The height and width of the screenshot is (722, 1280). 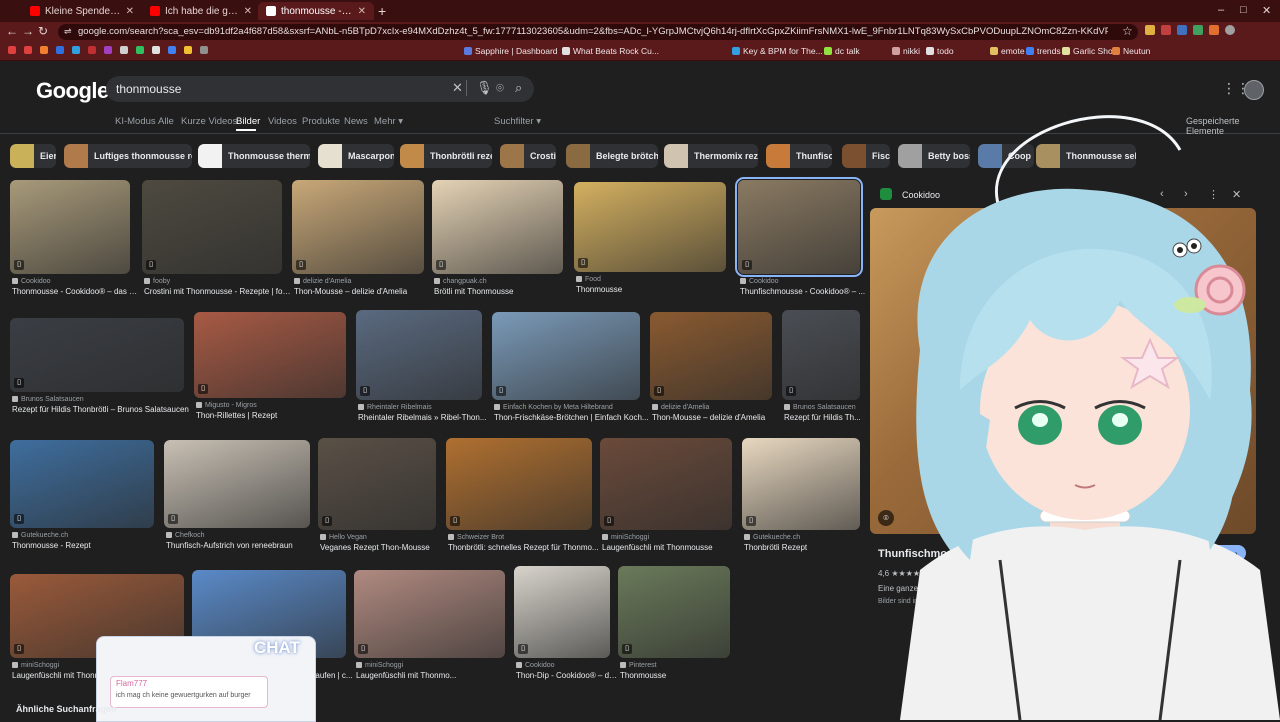 I want to click on result-title: Laugenfüschli mit Thonmousse, so click(x=672, y=547).